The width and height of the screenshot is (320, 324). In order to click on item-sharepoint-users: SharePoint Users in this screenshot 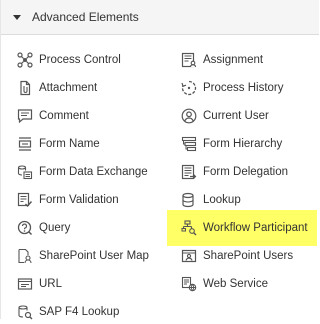, I will do `click(237, 256)`.